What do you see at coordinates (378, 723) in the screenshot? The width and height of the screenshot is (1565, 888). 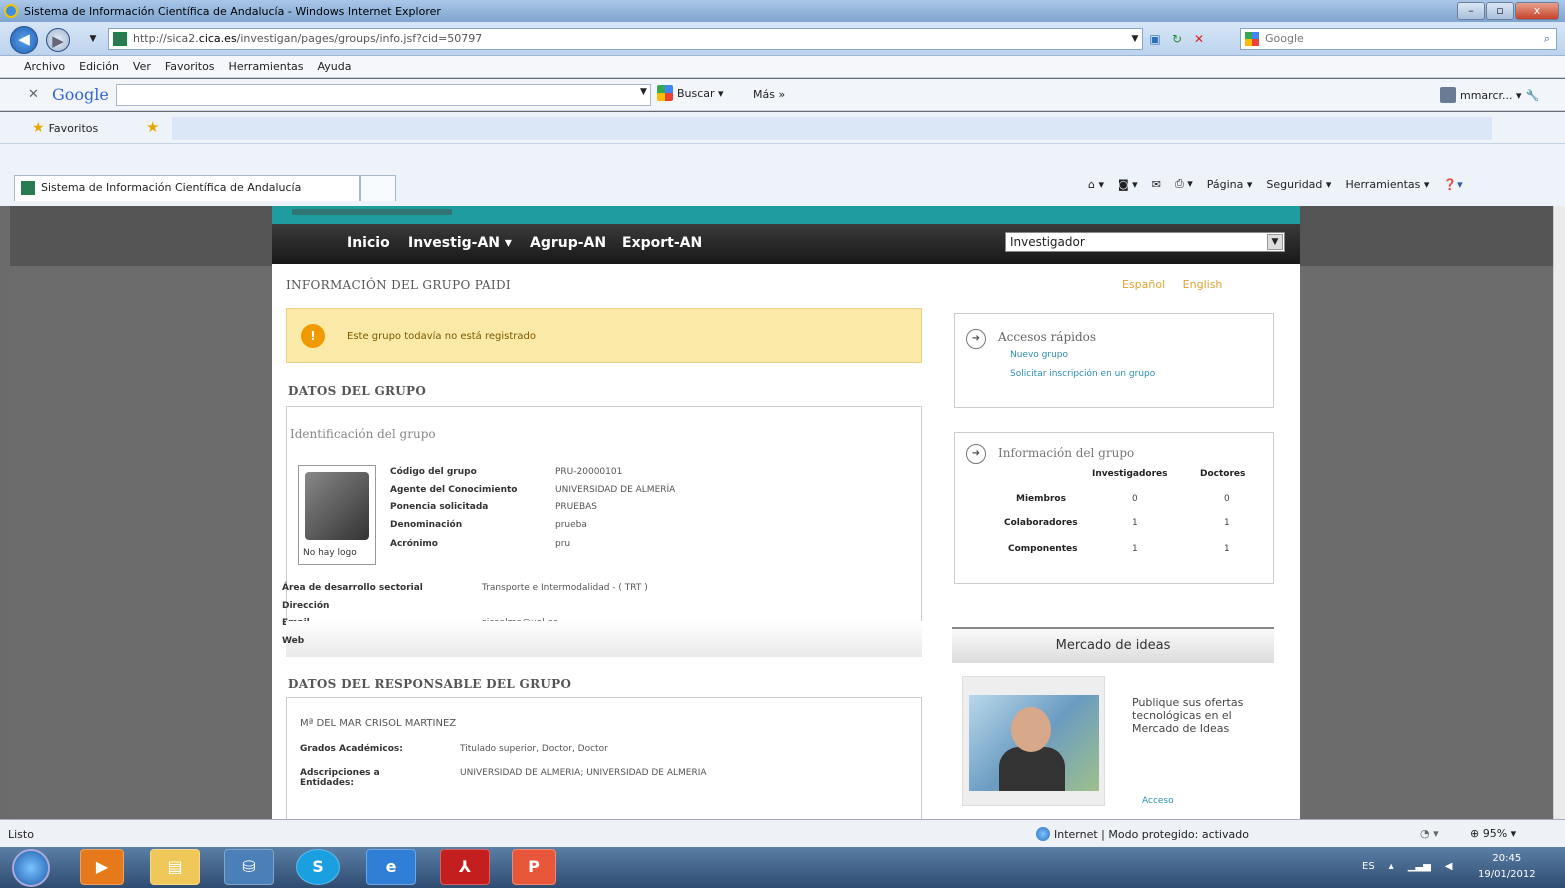 I see `responsable-name: Mª DEL MAR CRISOL MARTINEZ` at bounding box center [378, 723].